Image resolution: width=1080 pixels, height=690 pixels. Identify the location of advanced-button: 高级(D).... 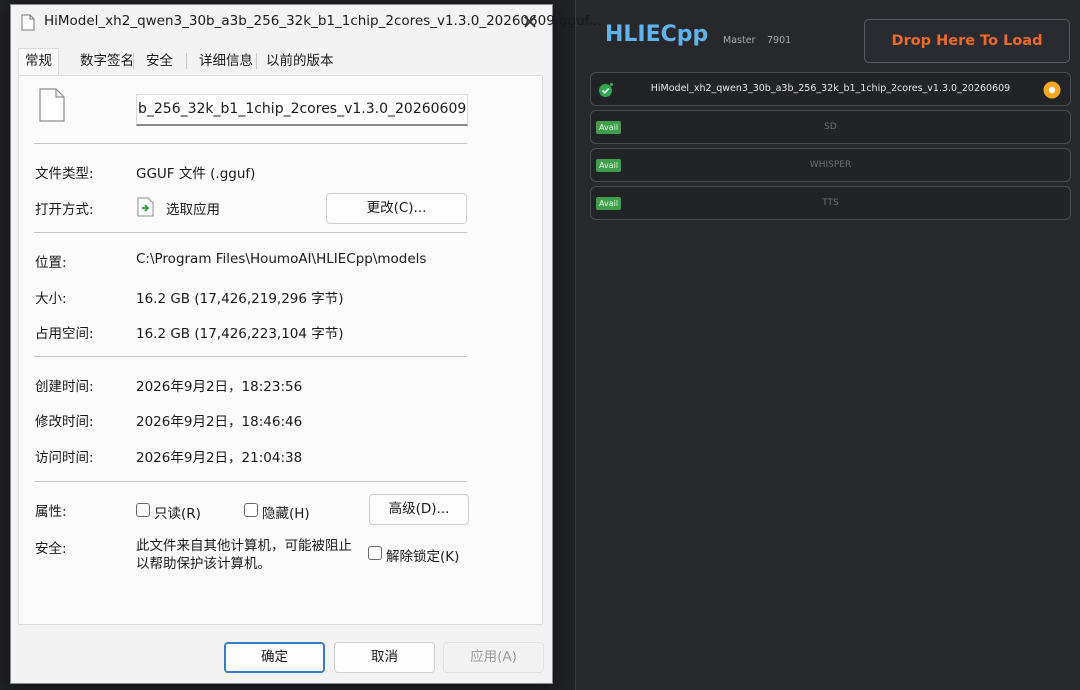
(419, 509).